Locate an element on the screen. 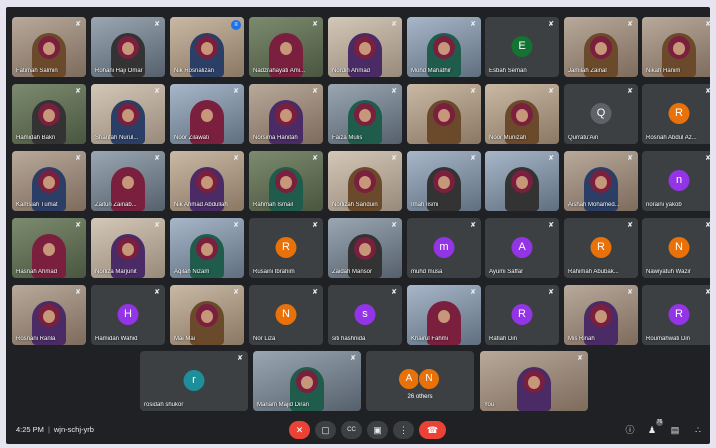 This screenshot has height=448, width=716. participant-tile: ✘ Mai Mai is located at coordinates (207, 315).